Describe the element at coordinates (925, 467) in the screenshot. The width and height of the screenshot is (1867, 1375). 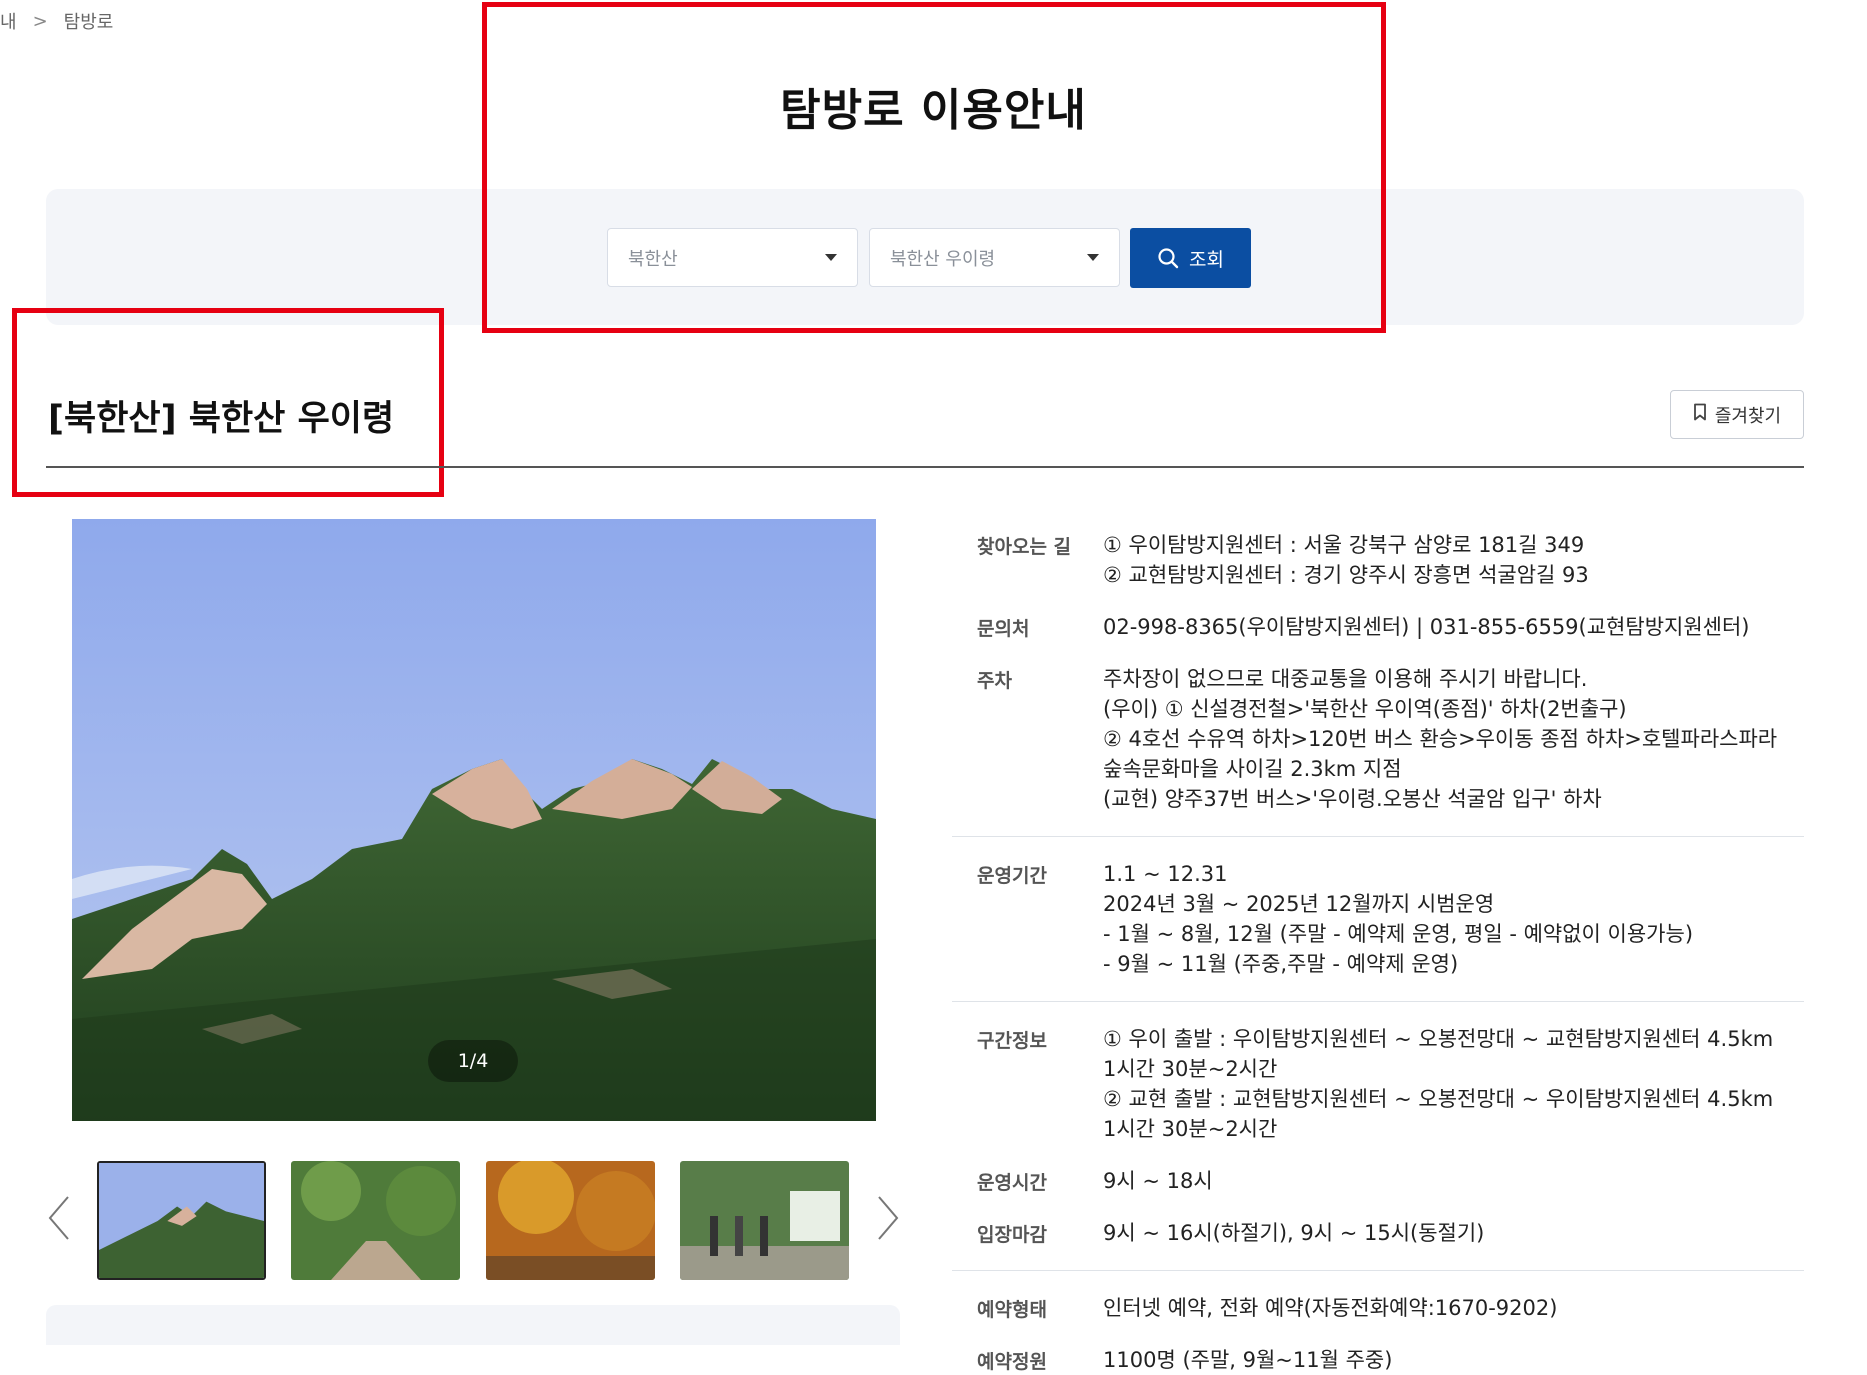
I see `title-divider` at that location.